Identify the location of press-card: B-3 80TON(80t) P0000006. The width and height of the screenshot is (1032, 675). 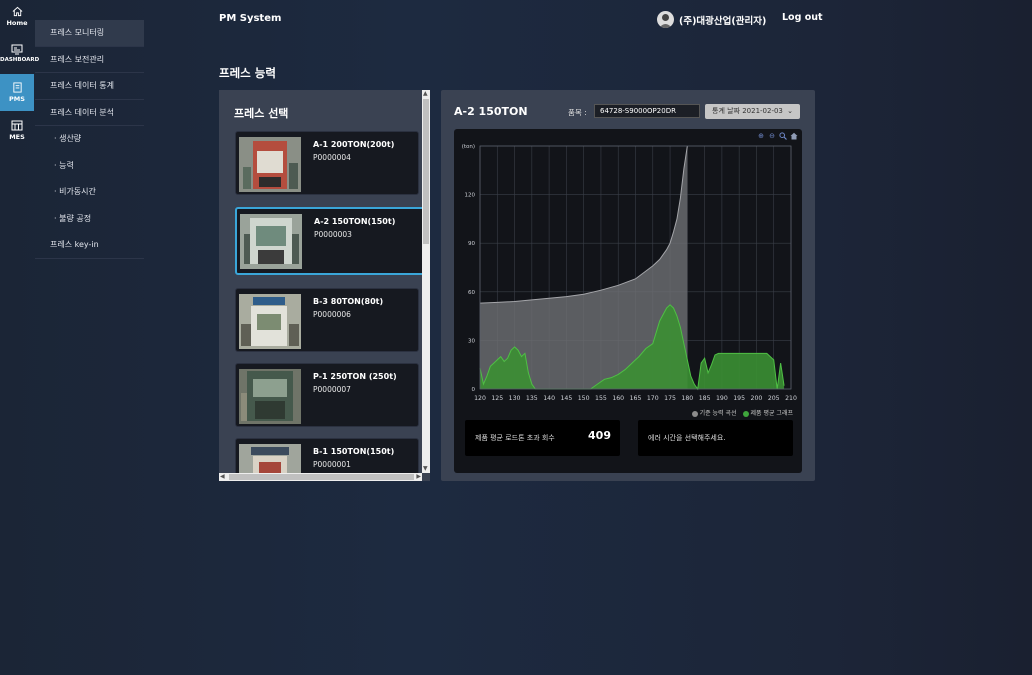
(327, 320).